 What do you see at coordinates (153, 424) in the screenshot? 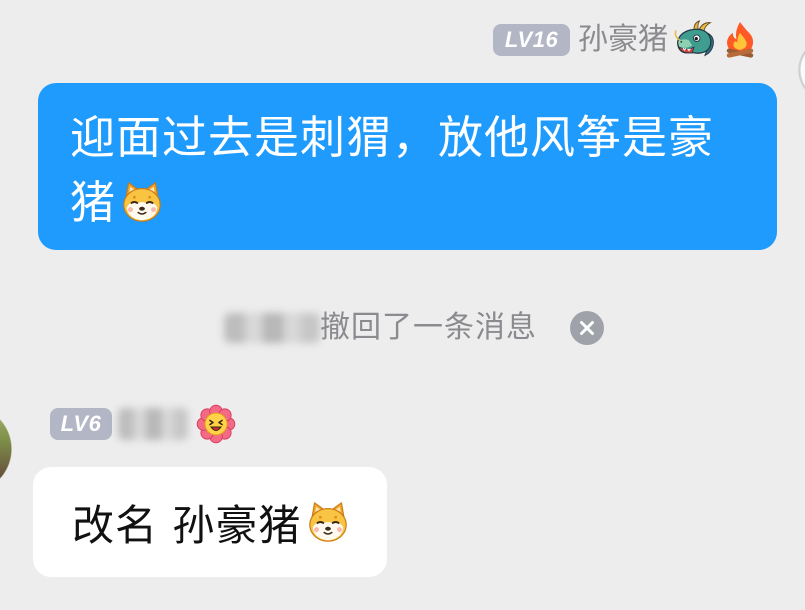
I see `redacted-sender-name` at bounding box center [153, 424].